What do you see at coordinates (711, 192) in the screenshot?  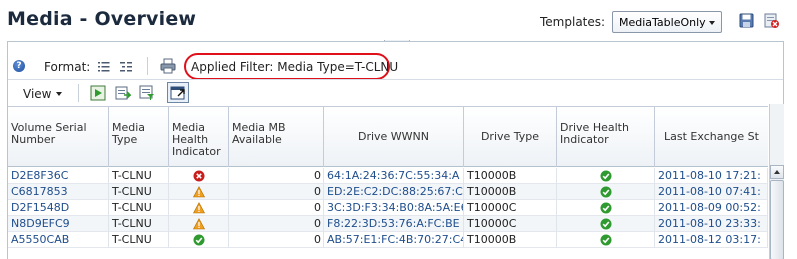 I see `cell-last-exchange: 2011-08-10 07:41:` at bounding box center [711, 192].